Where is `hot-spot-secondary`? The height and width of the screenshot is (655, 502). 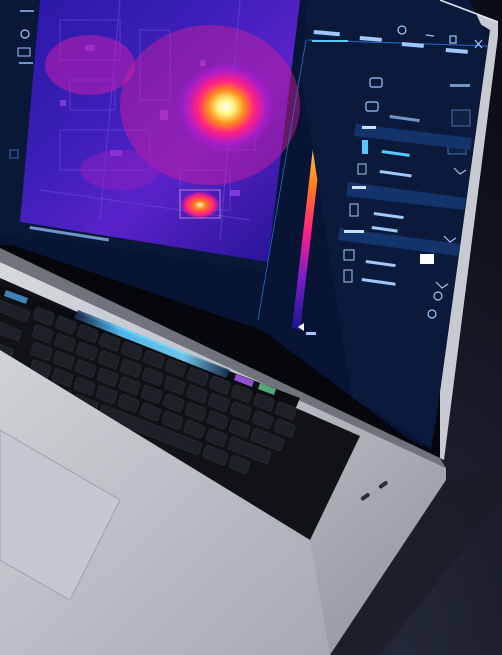 hot-spot-secondary is located at coordinates (200, 205).